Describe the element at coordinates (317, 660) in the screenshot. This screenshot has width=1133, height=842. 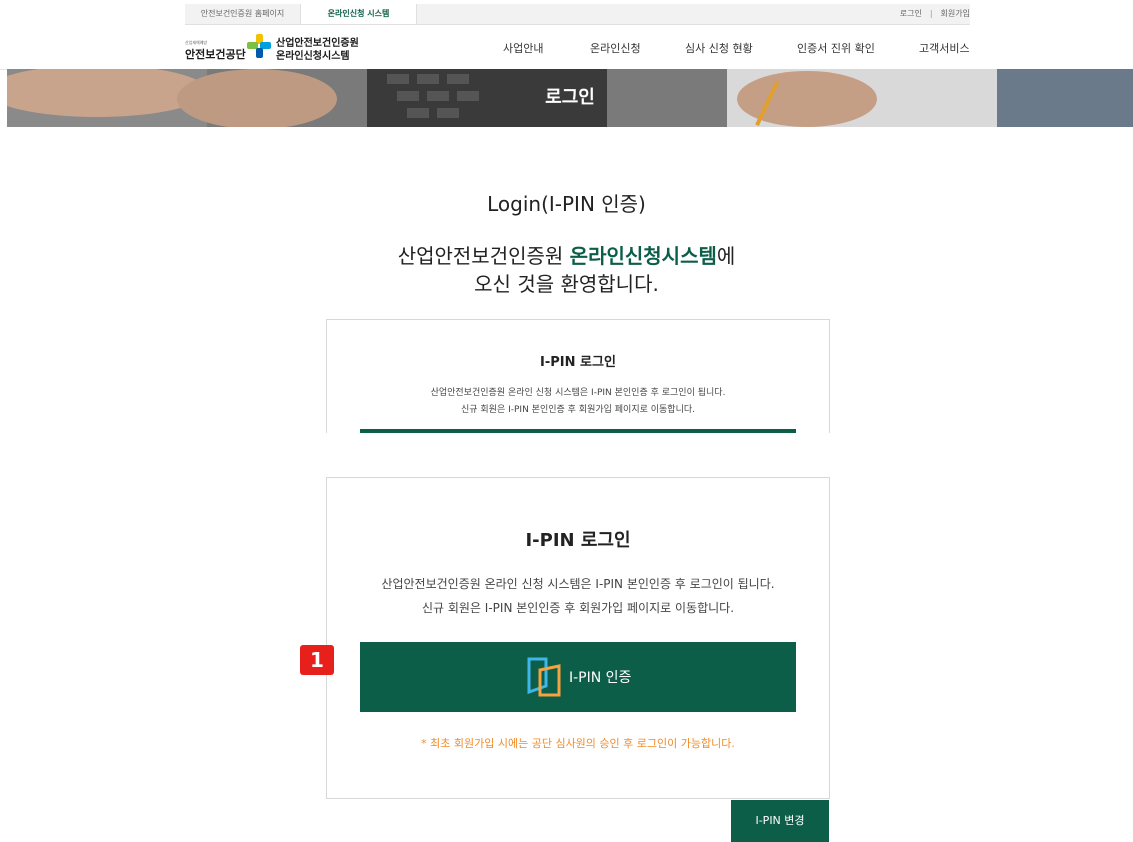
I see `step-marker-badge: 1` at that location.